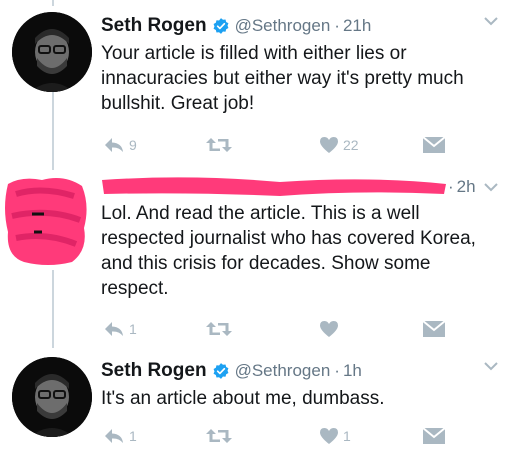 The image size is (512, 462). What do you see at coordinates (231, 371) in the screenshot?
I see `tweet-header: Seth Rogen @Sethrogen · 1h` at bounding box center [231, 371].